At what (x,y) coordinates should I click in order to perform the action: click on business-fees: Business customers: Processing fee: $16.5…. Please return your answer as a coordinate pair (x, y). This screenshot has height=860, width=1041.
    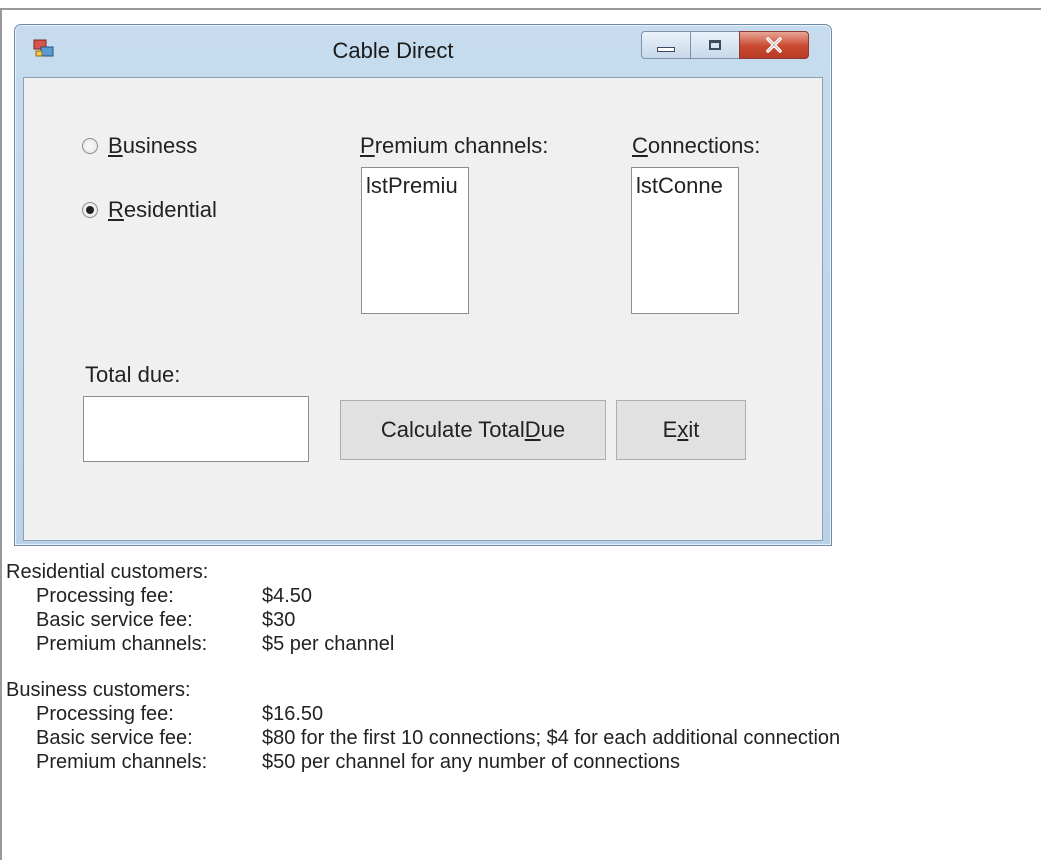
    Looking at the image, I should click on (423, 726).